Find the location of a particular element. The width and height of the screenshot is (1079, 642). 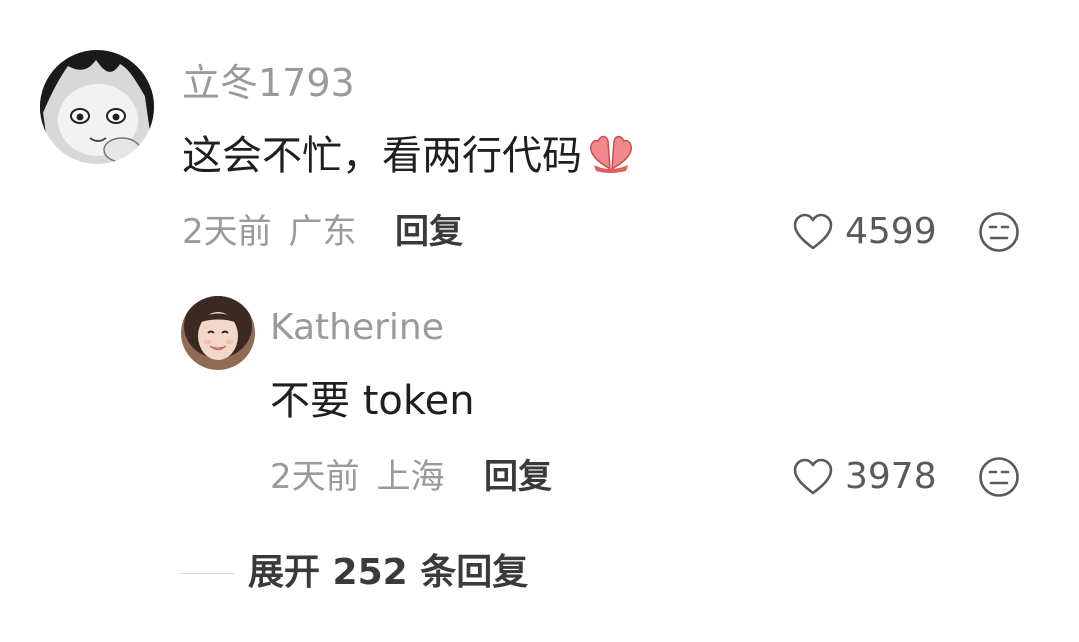

comment-time: 2天前 is located at coordinates (227, 232).